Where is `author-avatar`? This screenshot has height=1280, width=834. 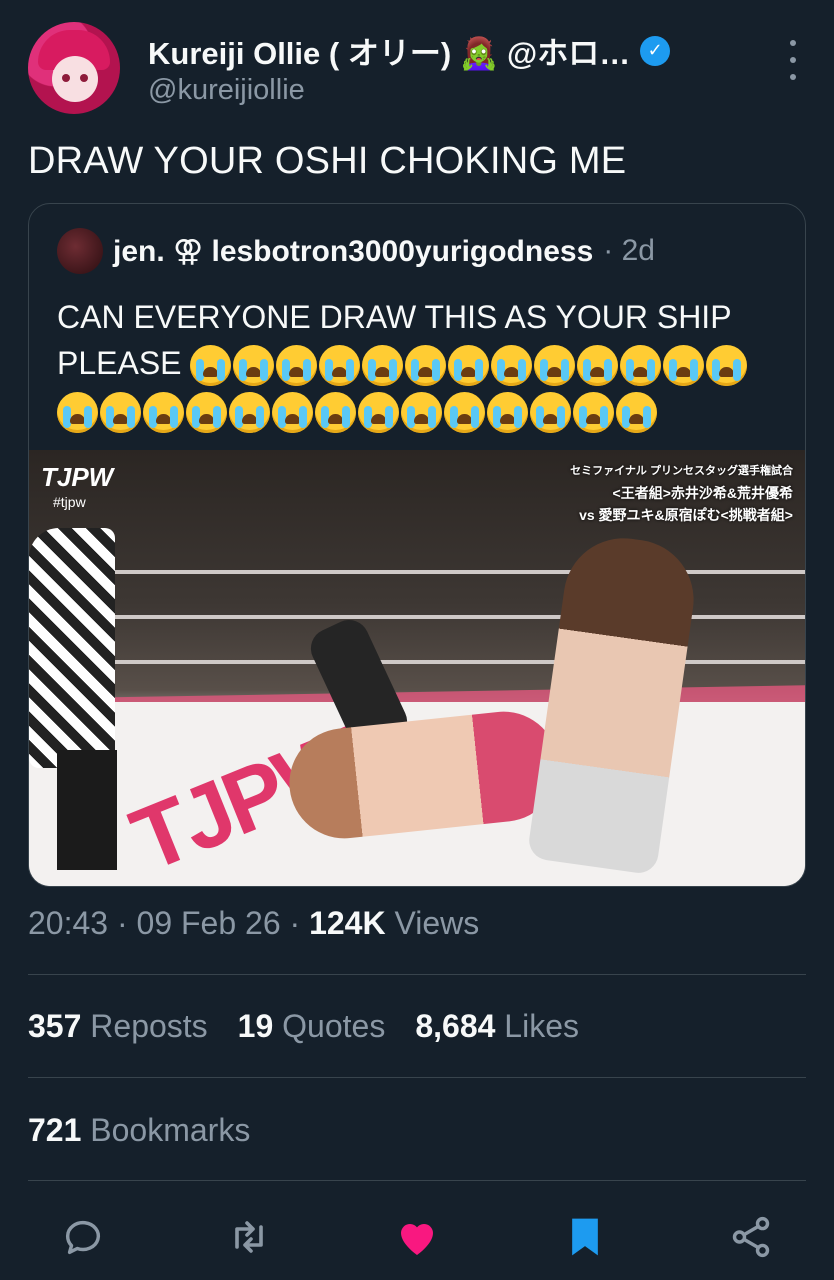
author-avatar is located at coordinates (74, 68).